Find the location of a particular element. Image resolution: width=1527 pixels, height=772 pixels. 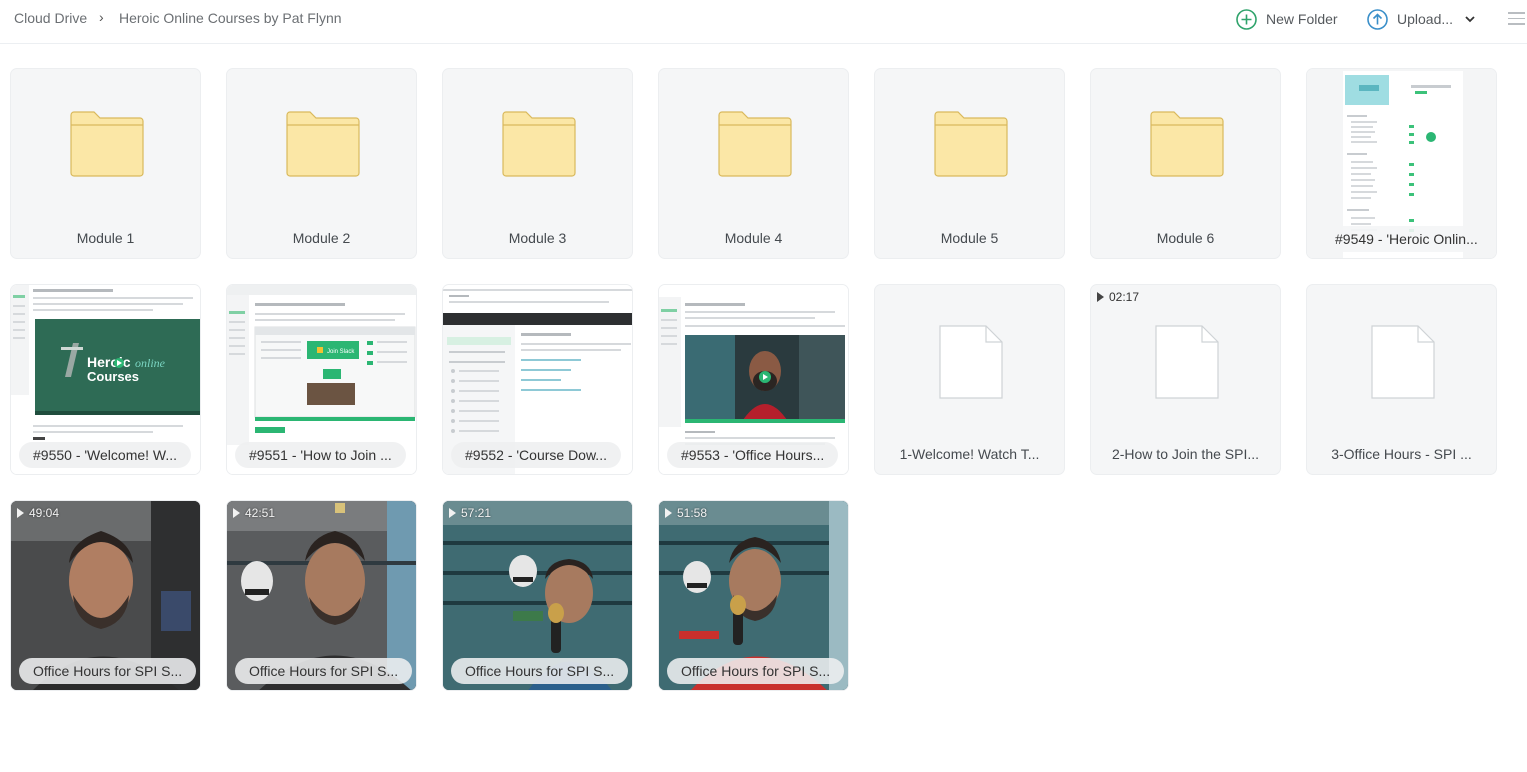

video-duration: 57:21 is located at coordinates (470, 513).